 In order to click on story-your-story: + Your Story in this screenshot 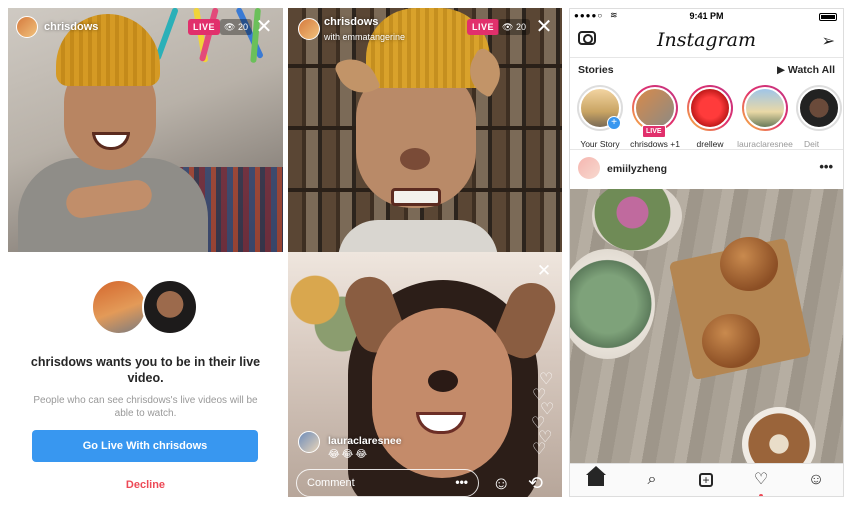, I will do `click(600, 117)`.